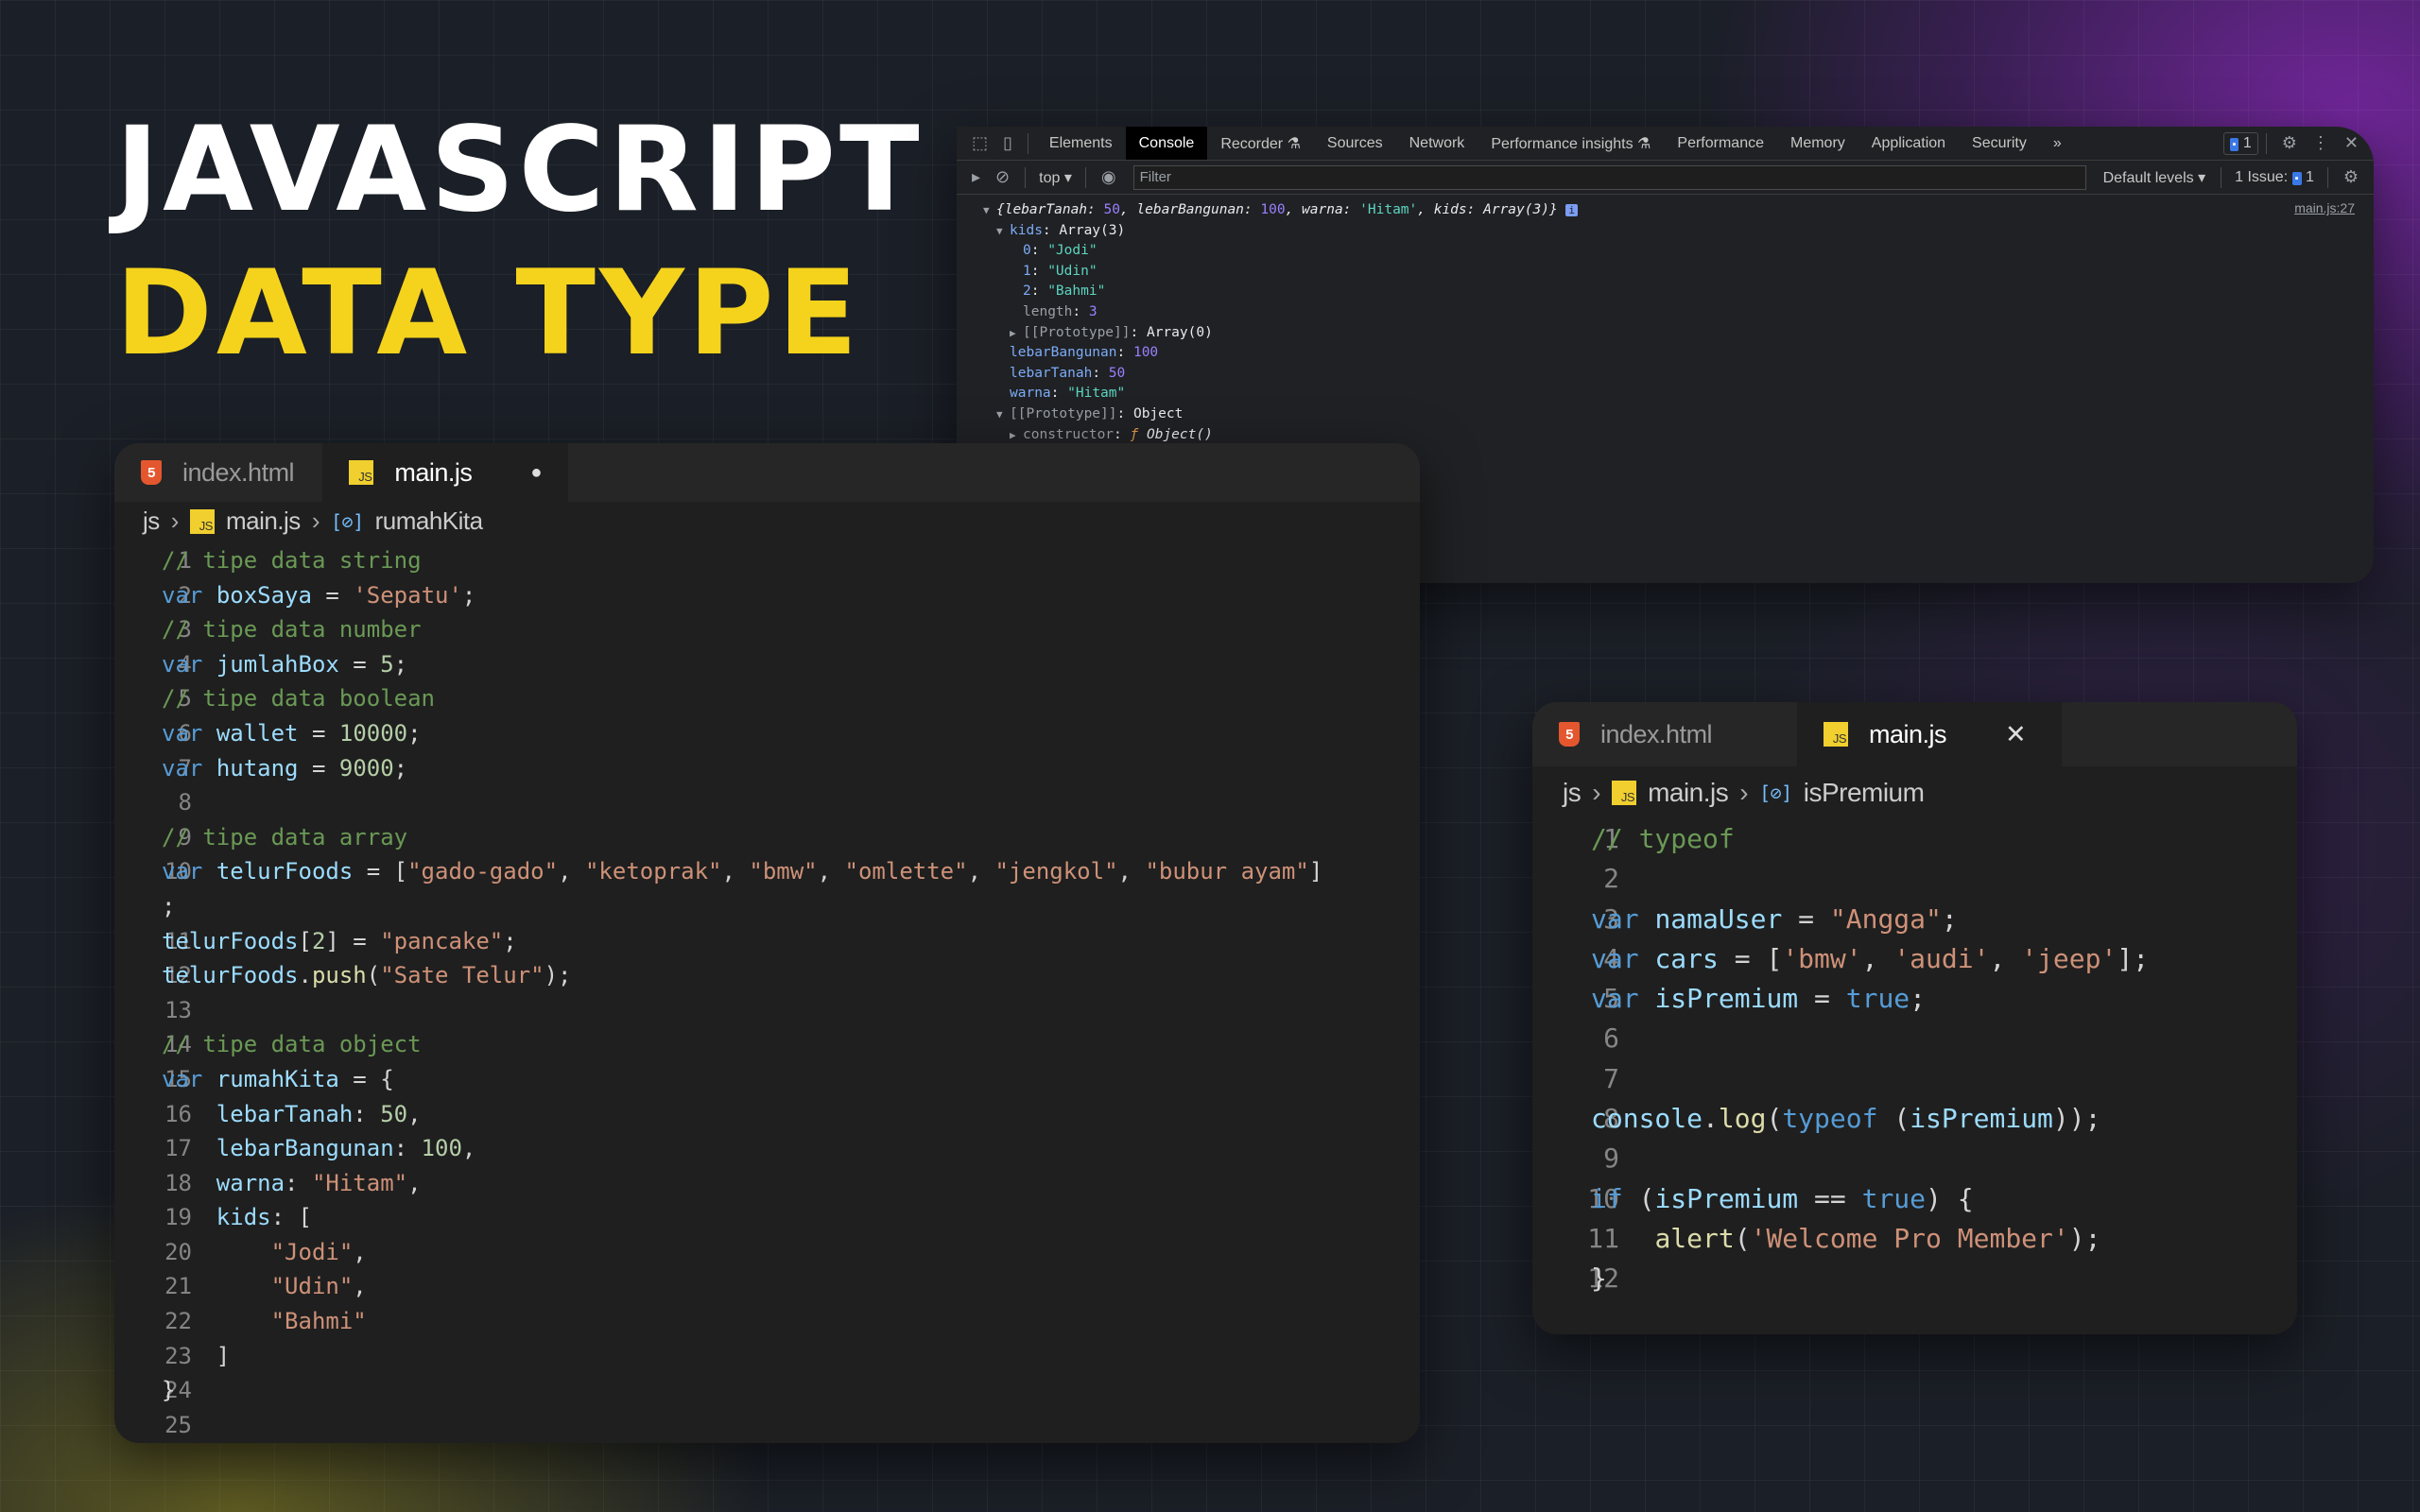  I want to click on code-token: boxSaya, so click(264, 595).